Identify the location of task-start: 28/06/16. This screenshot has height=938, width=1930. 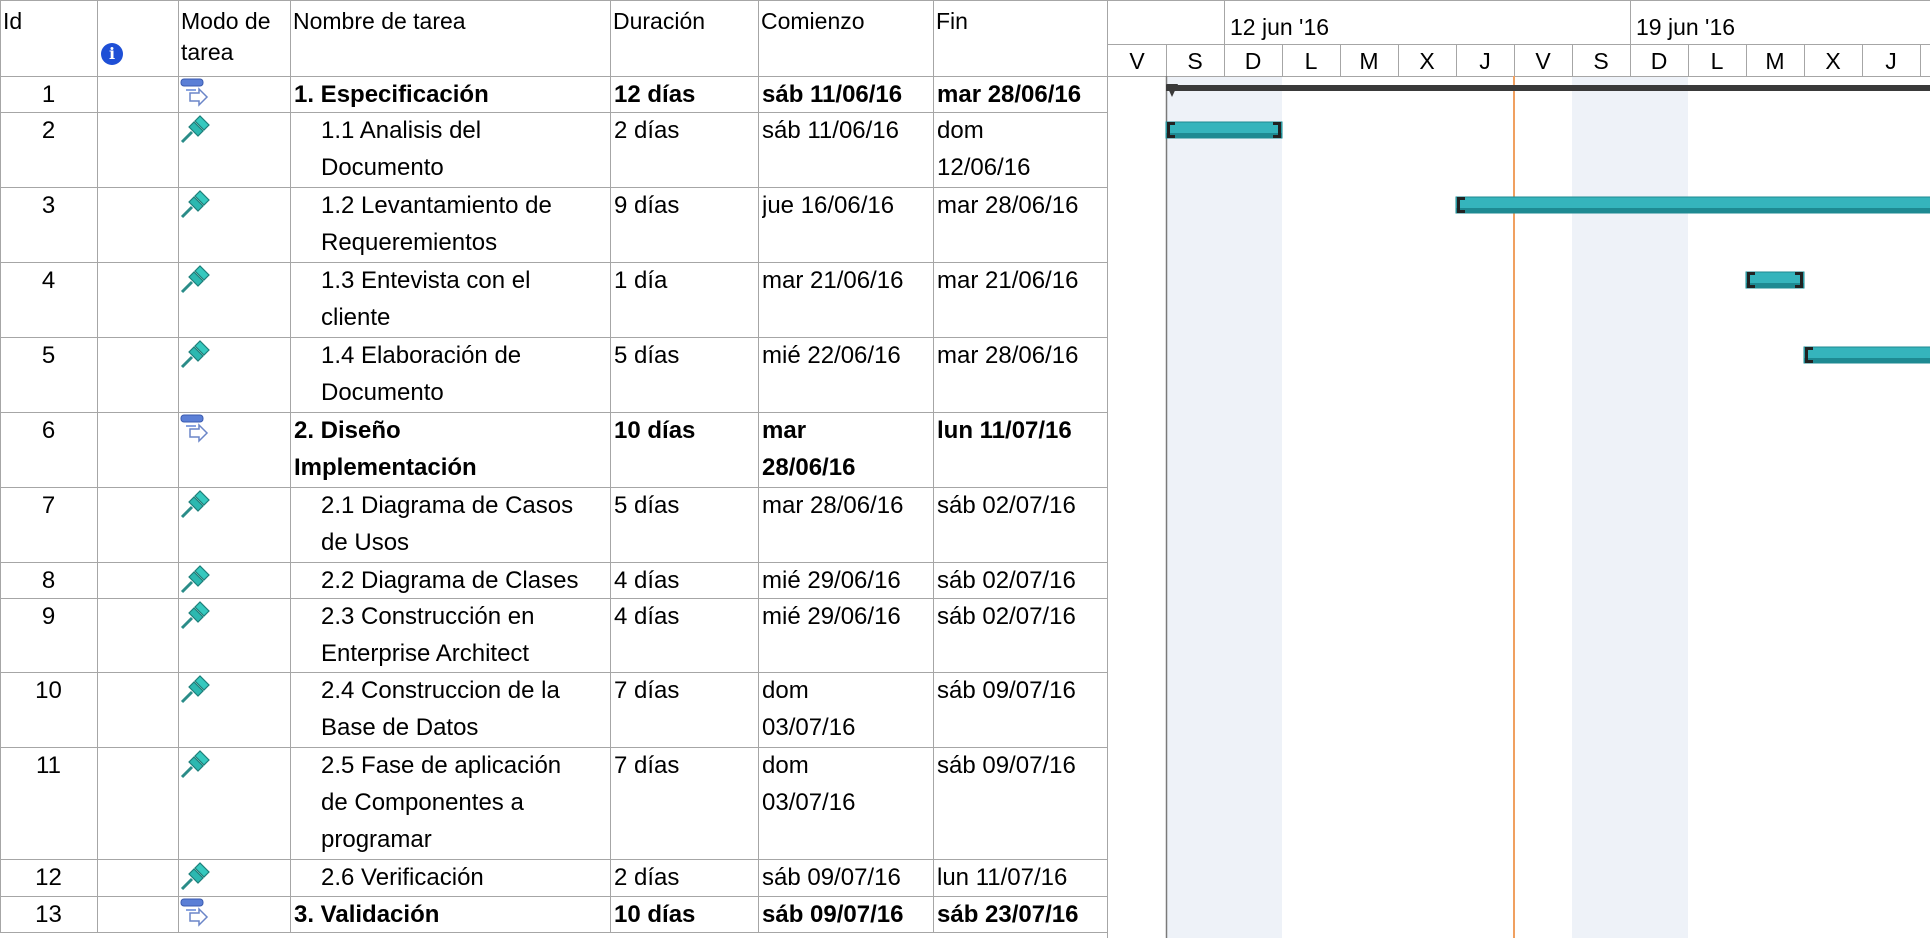
(809, 467).